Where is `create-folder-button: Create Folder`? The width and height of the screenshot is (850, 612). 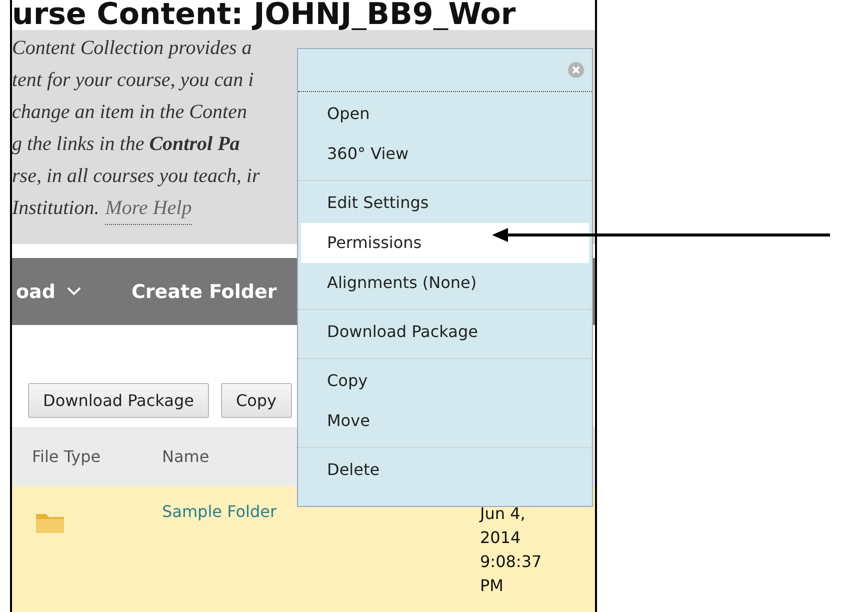 create-folder-button: Create Folder is located at coordinates (204, 291).